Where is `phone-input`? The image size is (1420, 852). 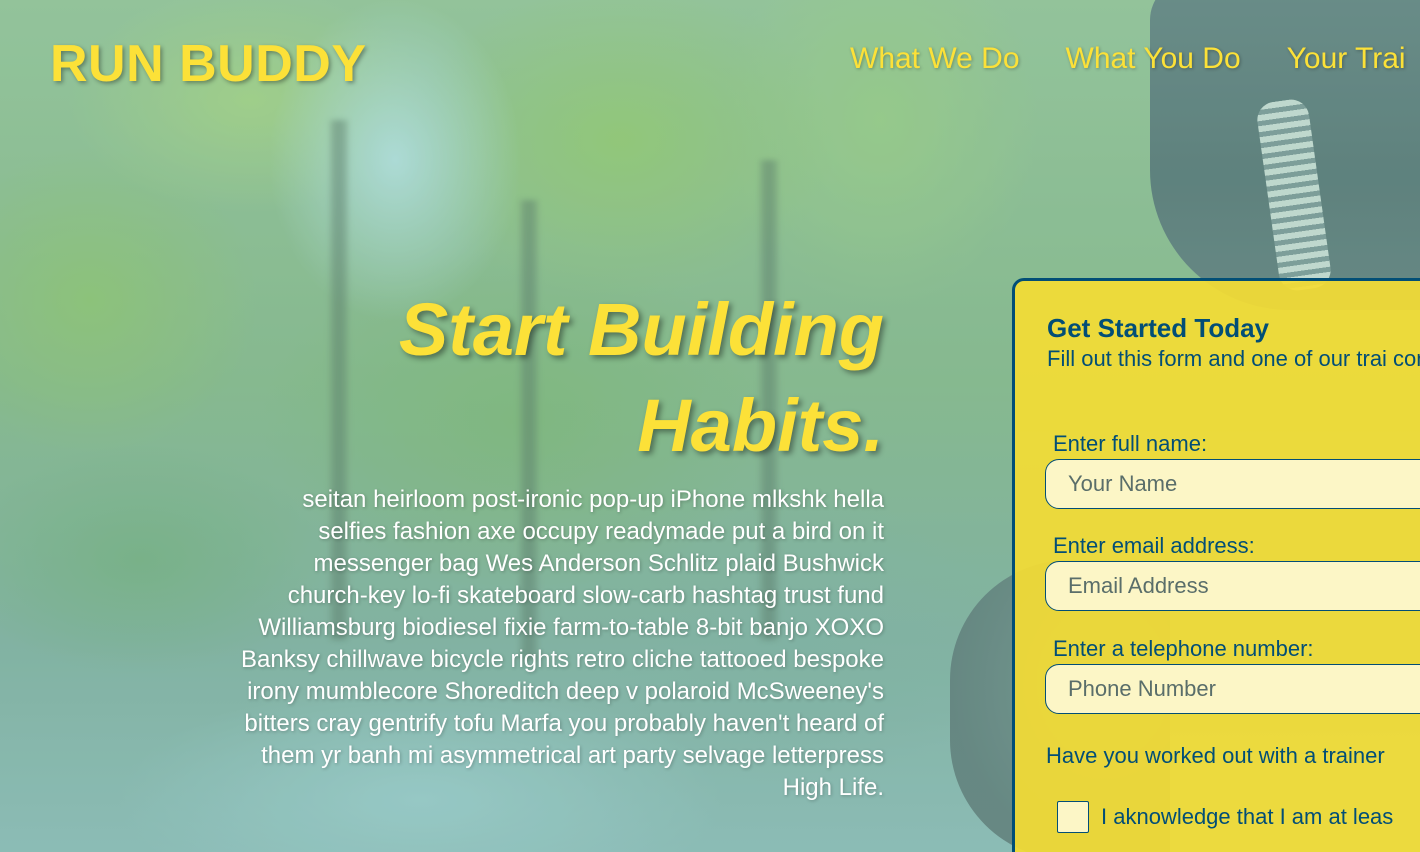 phone-input is located at coordinates (1232, 689).